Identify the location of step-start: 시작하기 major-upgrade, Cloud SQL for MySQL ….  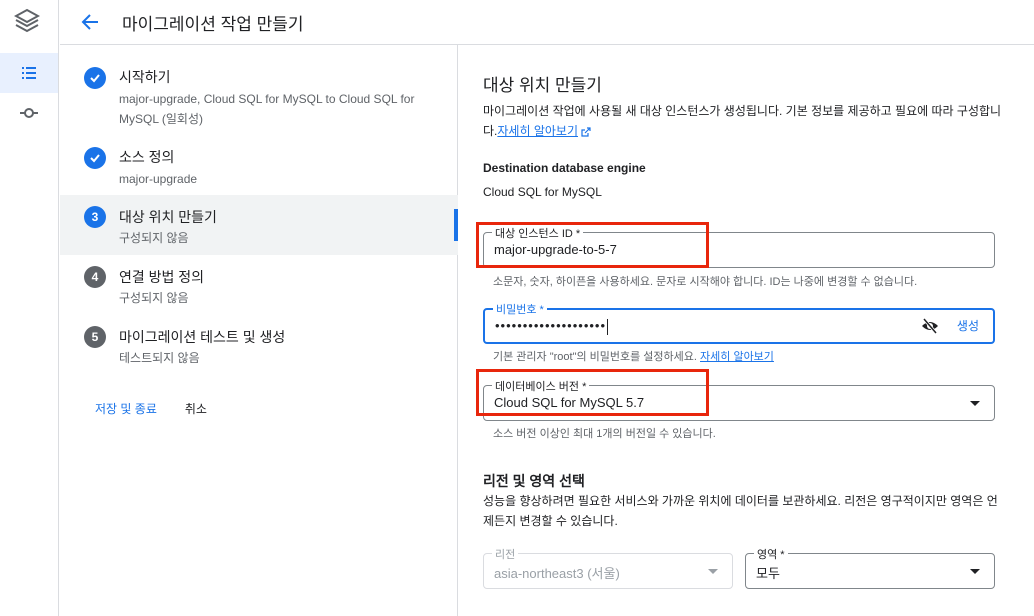
(259, 97).